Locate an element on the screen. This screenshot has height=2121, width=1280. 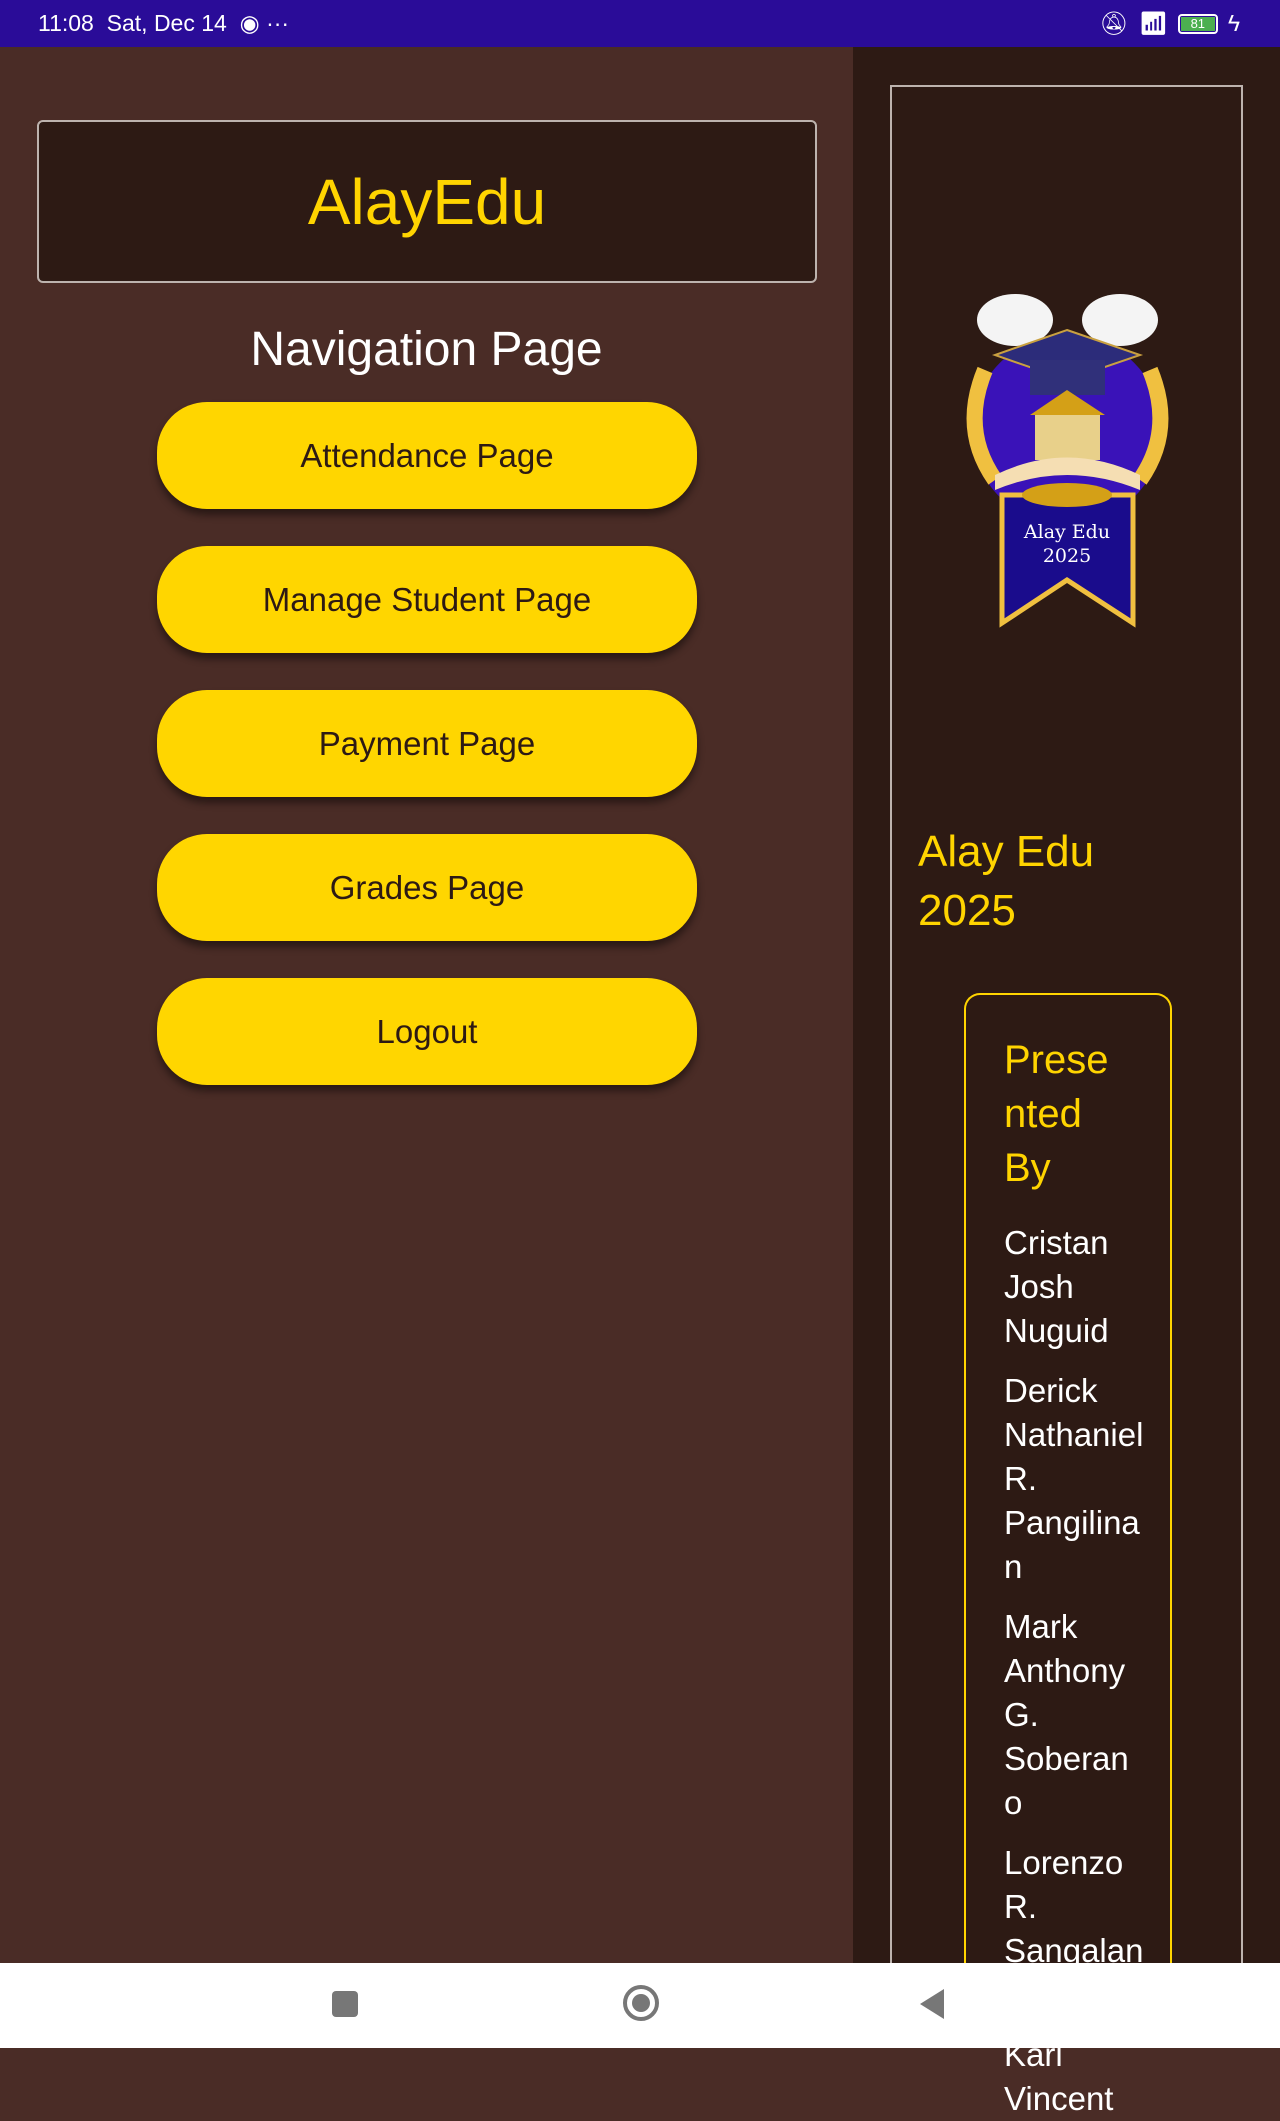
messenger-icon: ◉ is located at coordinates (249, 23).